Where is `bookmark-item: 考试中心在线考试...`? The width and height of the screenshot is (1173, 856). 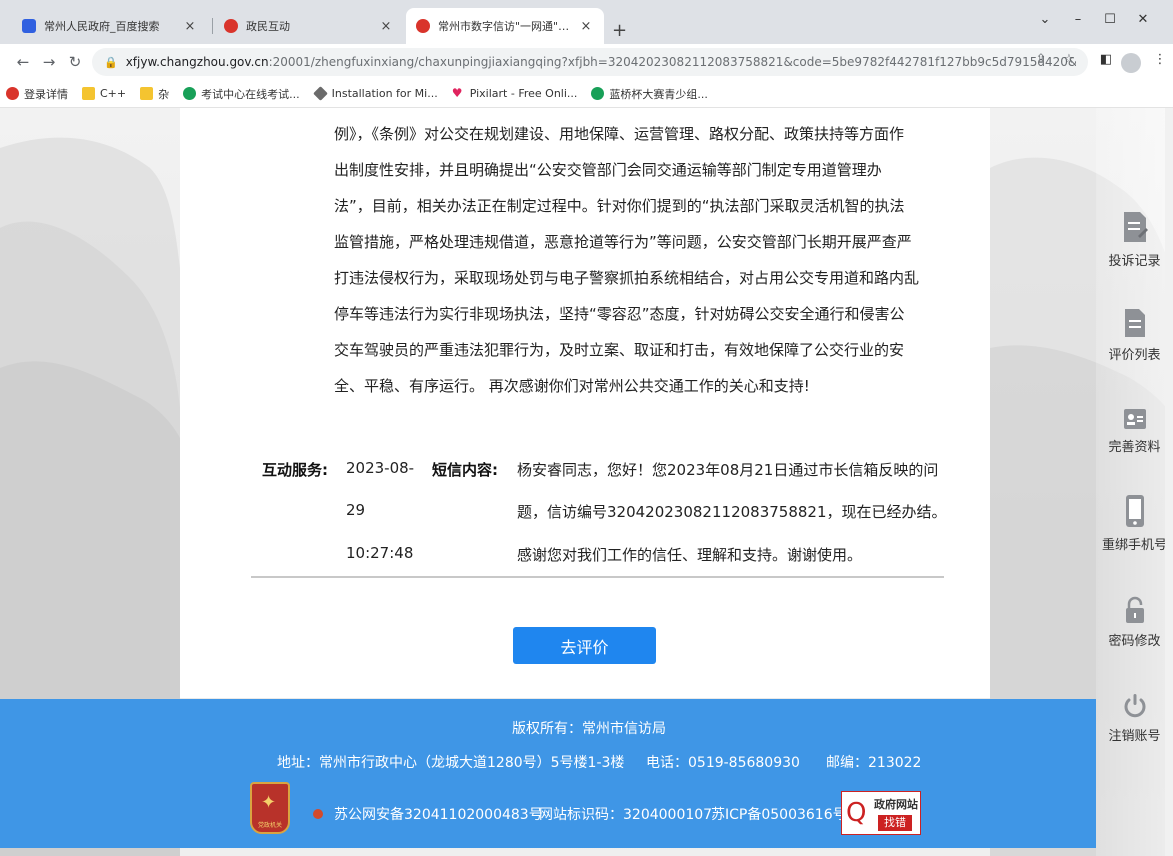
bookmark-item: 考试中心在线考试... is located at coordinates (241, 94).